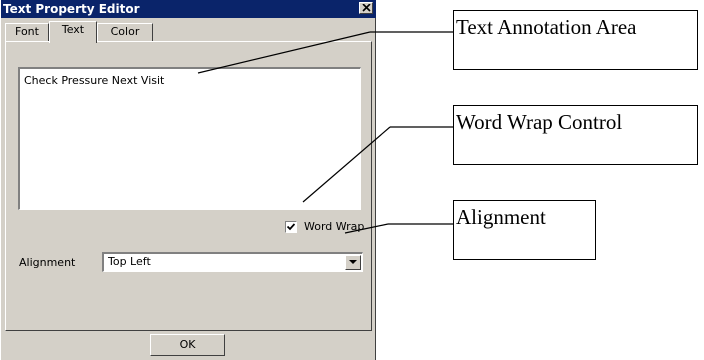 The width and height of the screenshot is (704, 360). What do you see at coordinates (546, 27) in the screenshot?
I see `callout-text-annotation-area-label: Text Annotation Area` at bounding box center [546, 27].